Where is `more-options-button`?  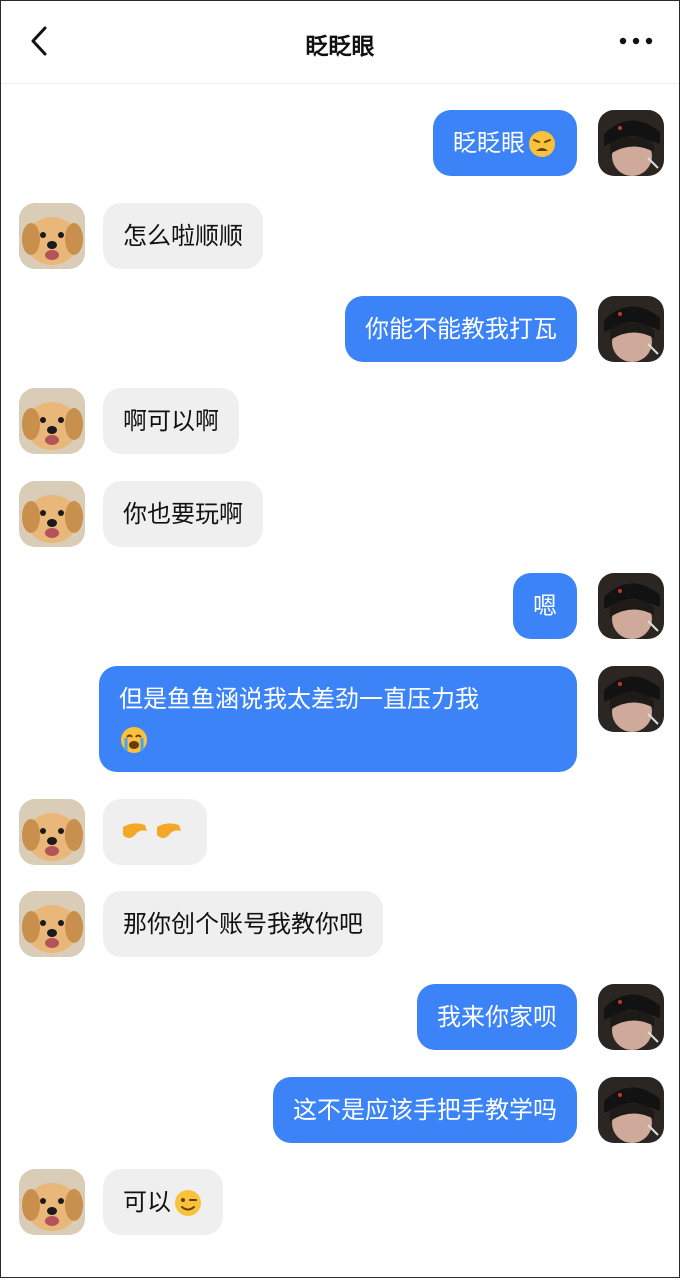 more-options-button is located at coordinates (636, 41).